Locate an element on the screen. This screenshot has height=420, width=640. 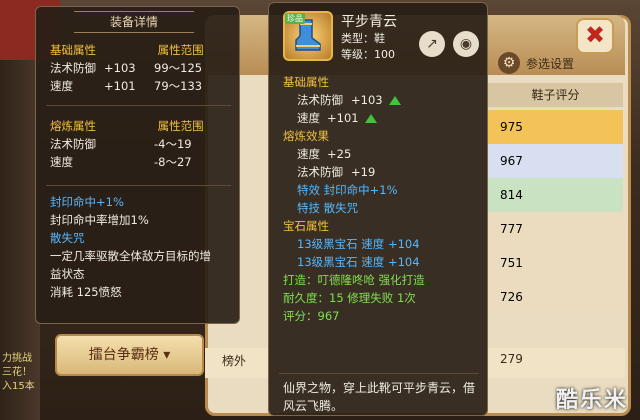
left-event-line: 力挑战 is located at coordinates (17, 358).